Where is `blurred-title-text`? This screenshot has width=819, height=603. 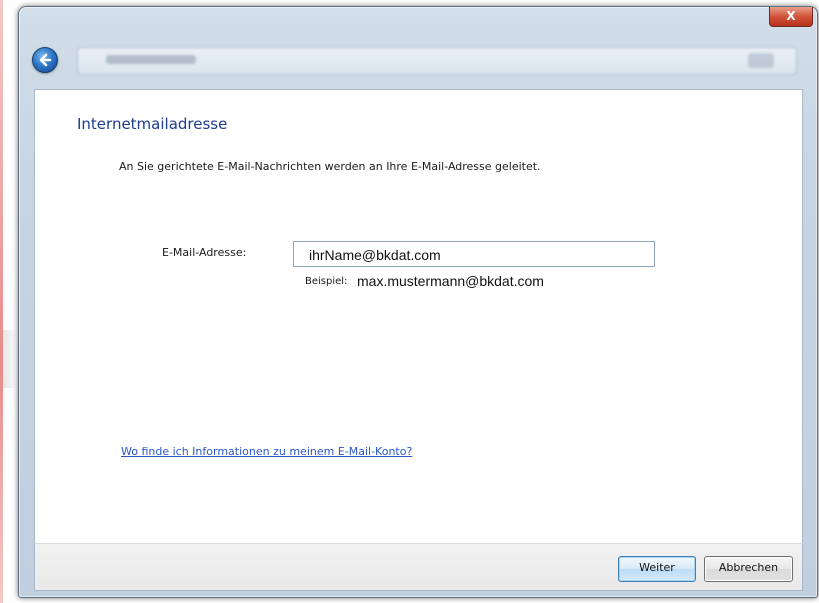
blurred-title-text is located at coordinates (151, 59).